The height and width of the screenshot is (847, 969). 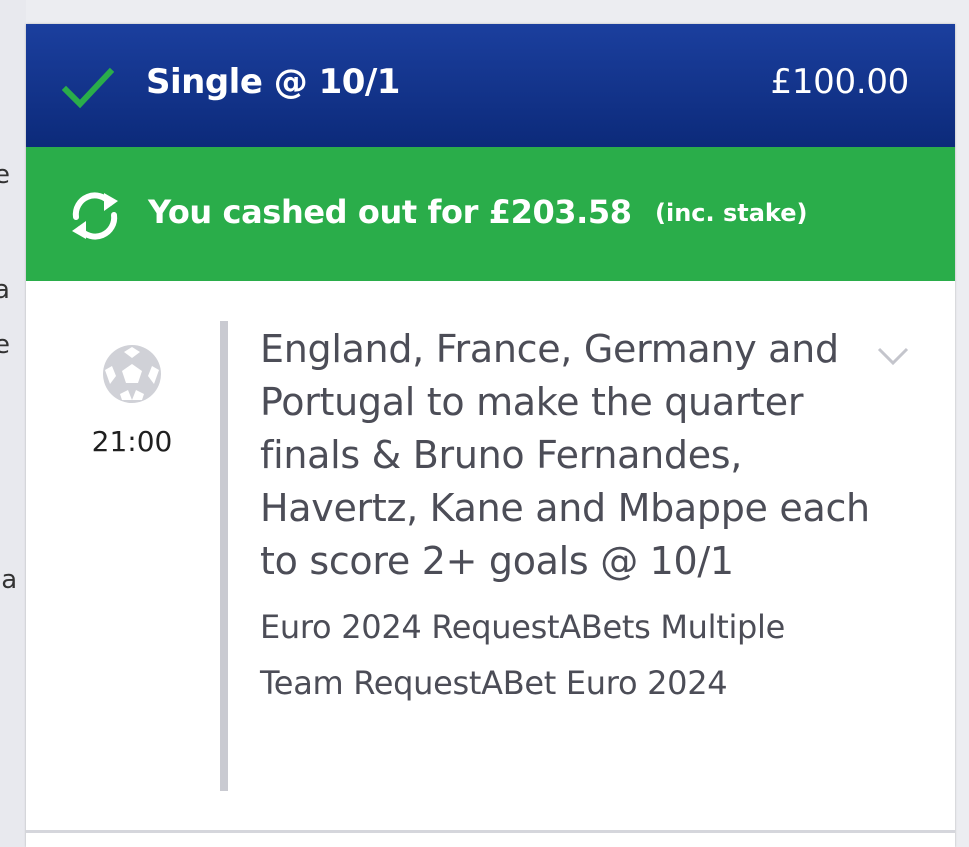 I want to click on background-text-fragment: a, so click(x=5, y=290).